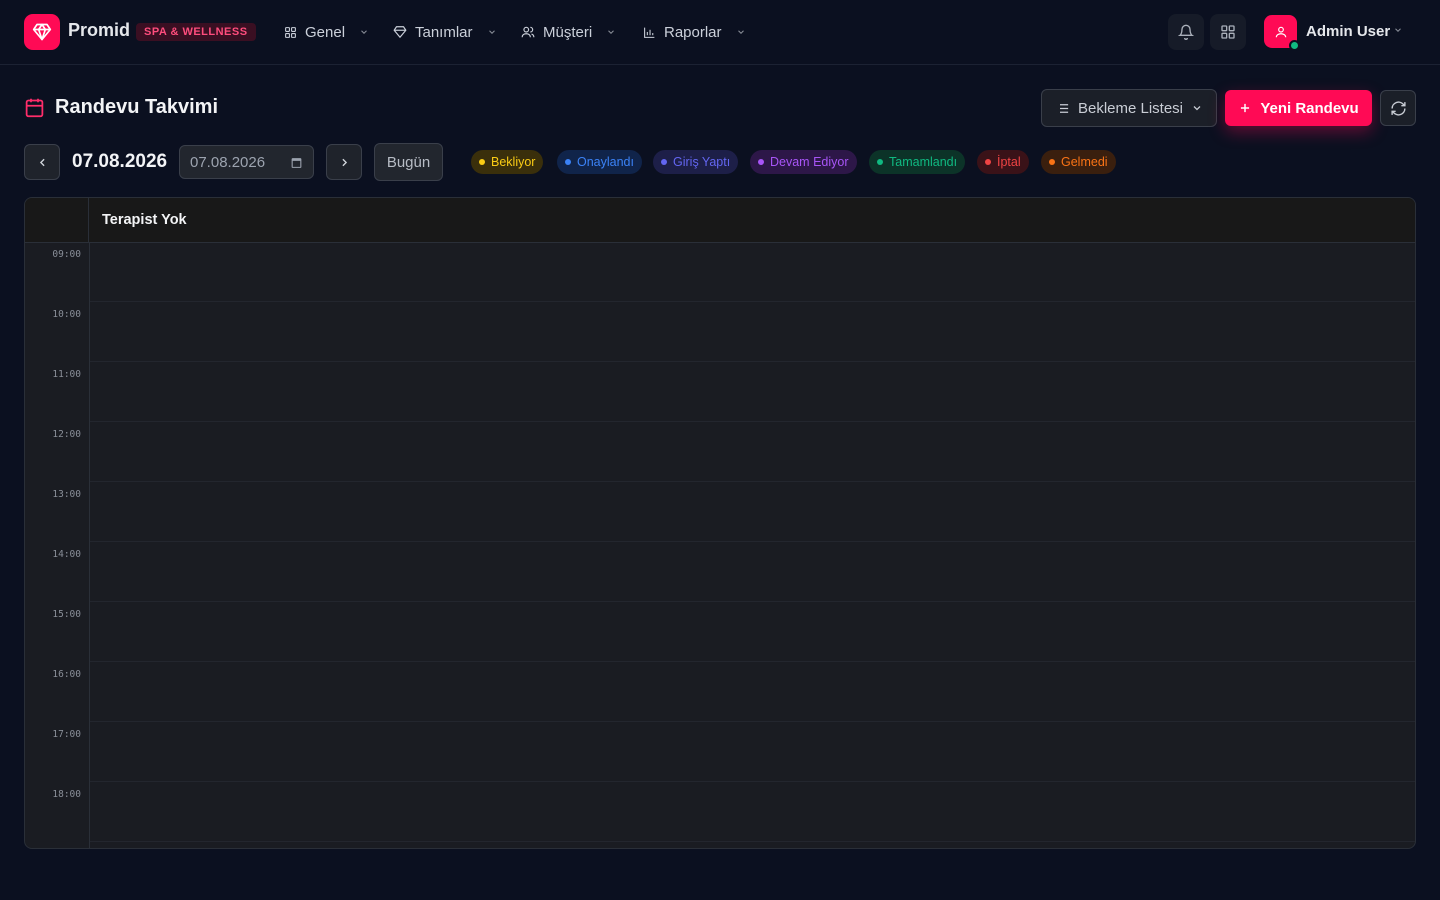  Describe the element at coordinates (1245, 108) in the screenshot. I see `plus-icon` at that location.